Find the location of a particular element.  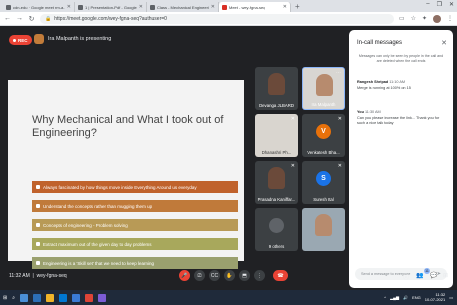

browser-tab-2: 1 | Presentation-Pdf - Google doc...✕ is located at coordinates (111, 7).